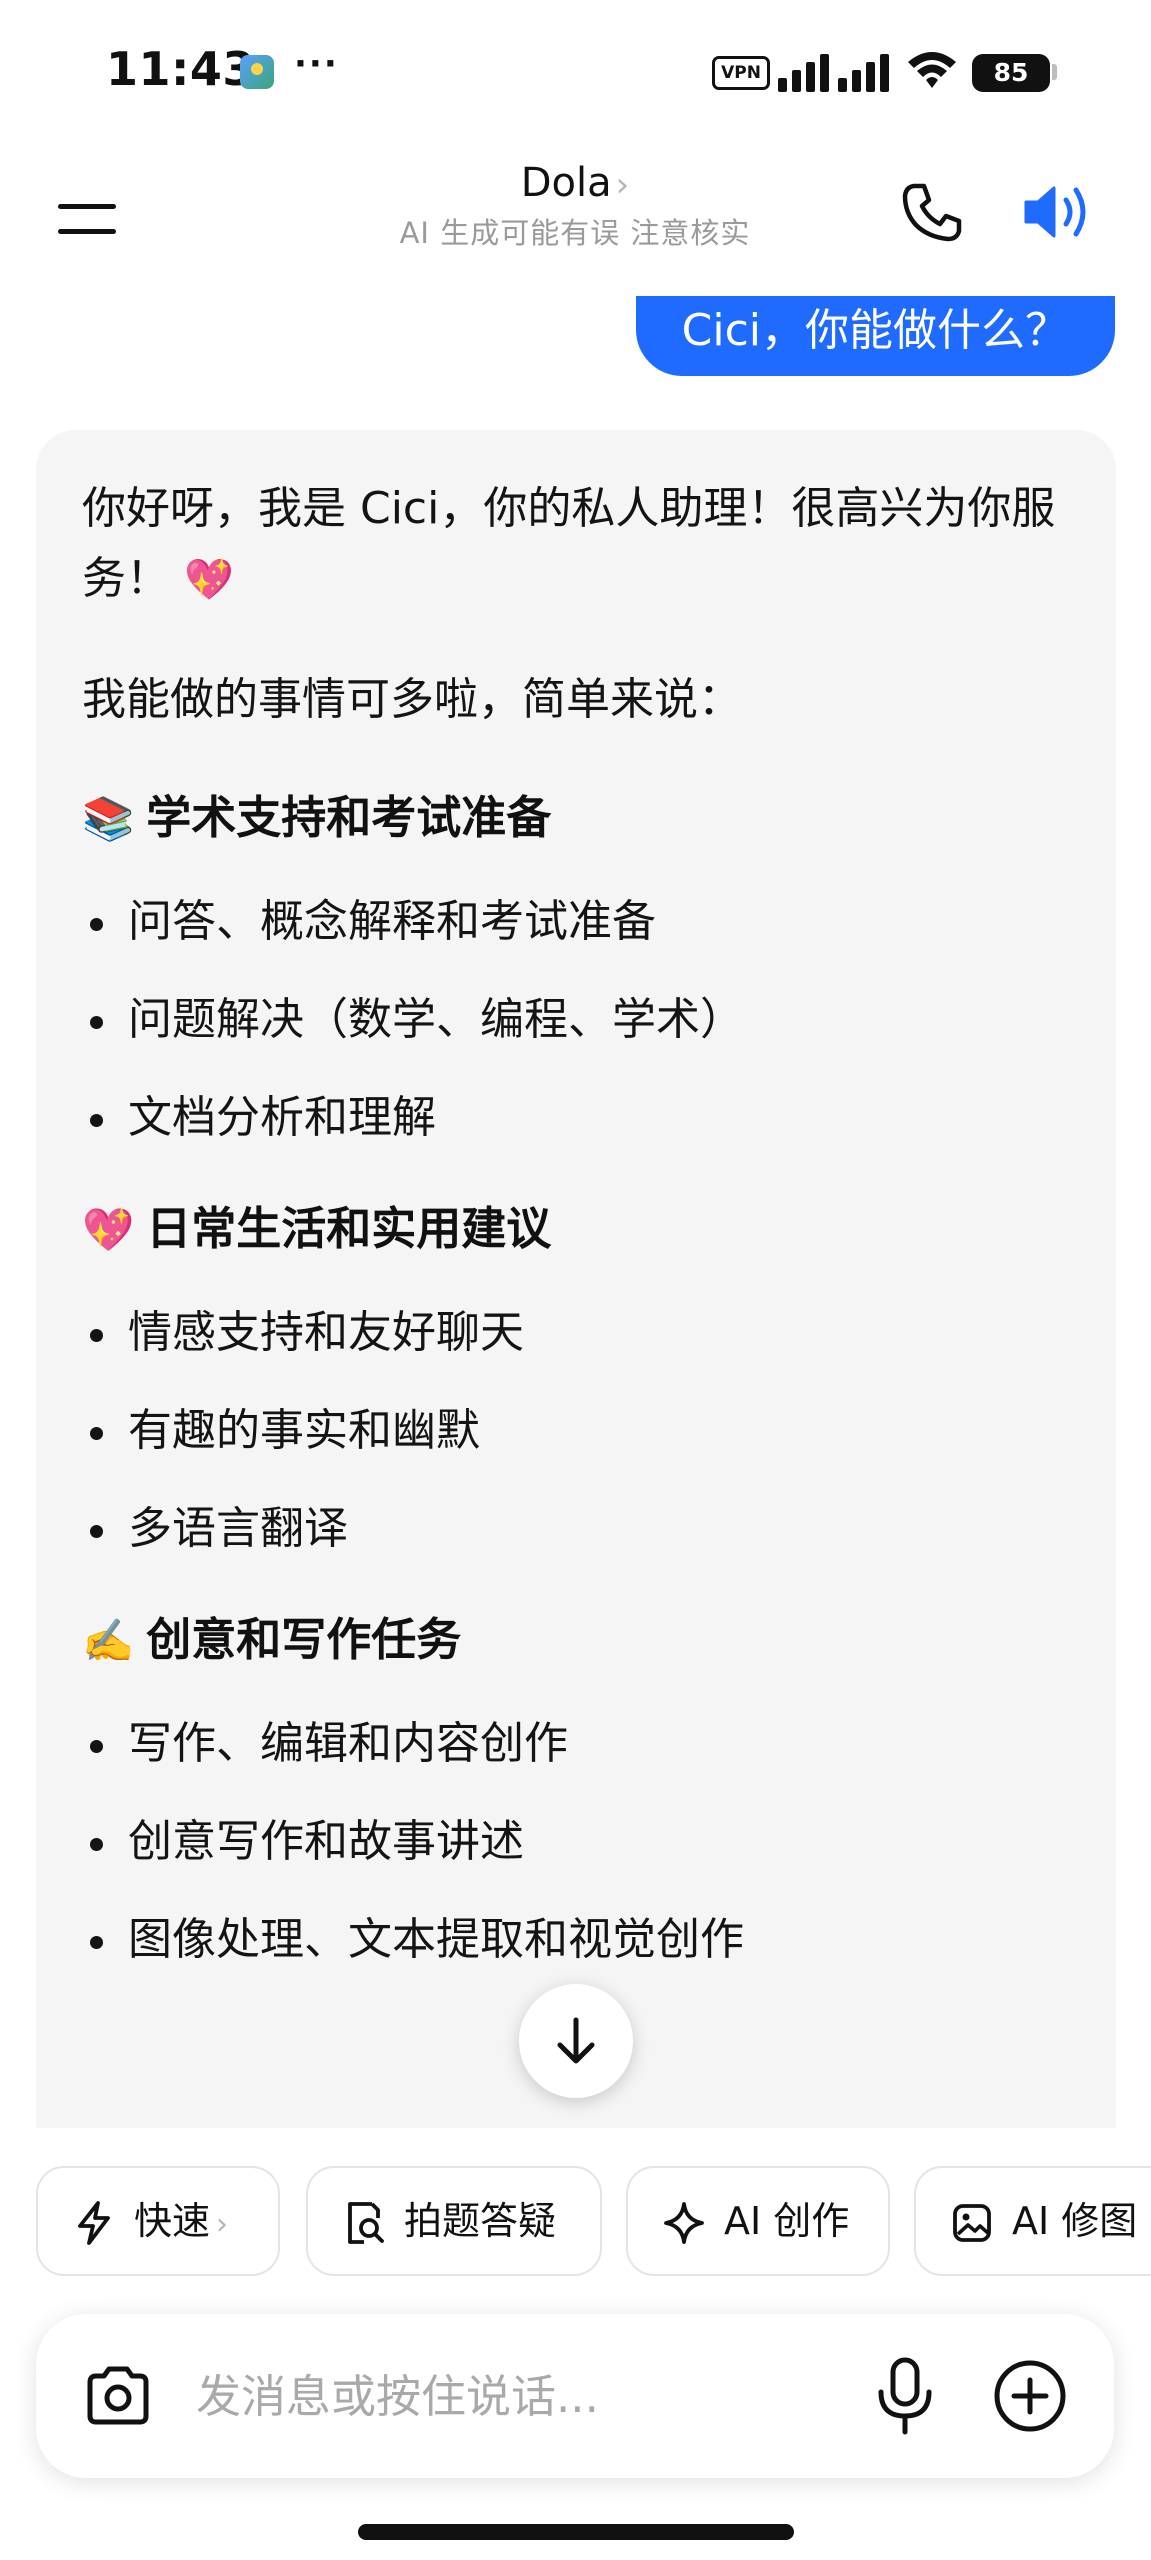 The image size is (1151, 2560). What do you see at coordinates (1060, 212) in the screenshot?
I see `speaker-button` at bounding box center [1060, 212].